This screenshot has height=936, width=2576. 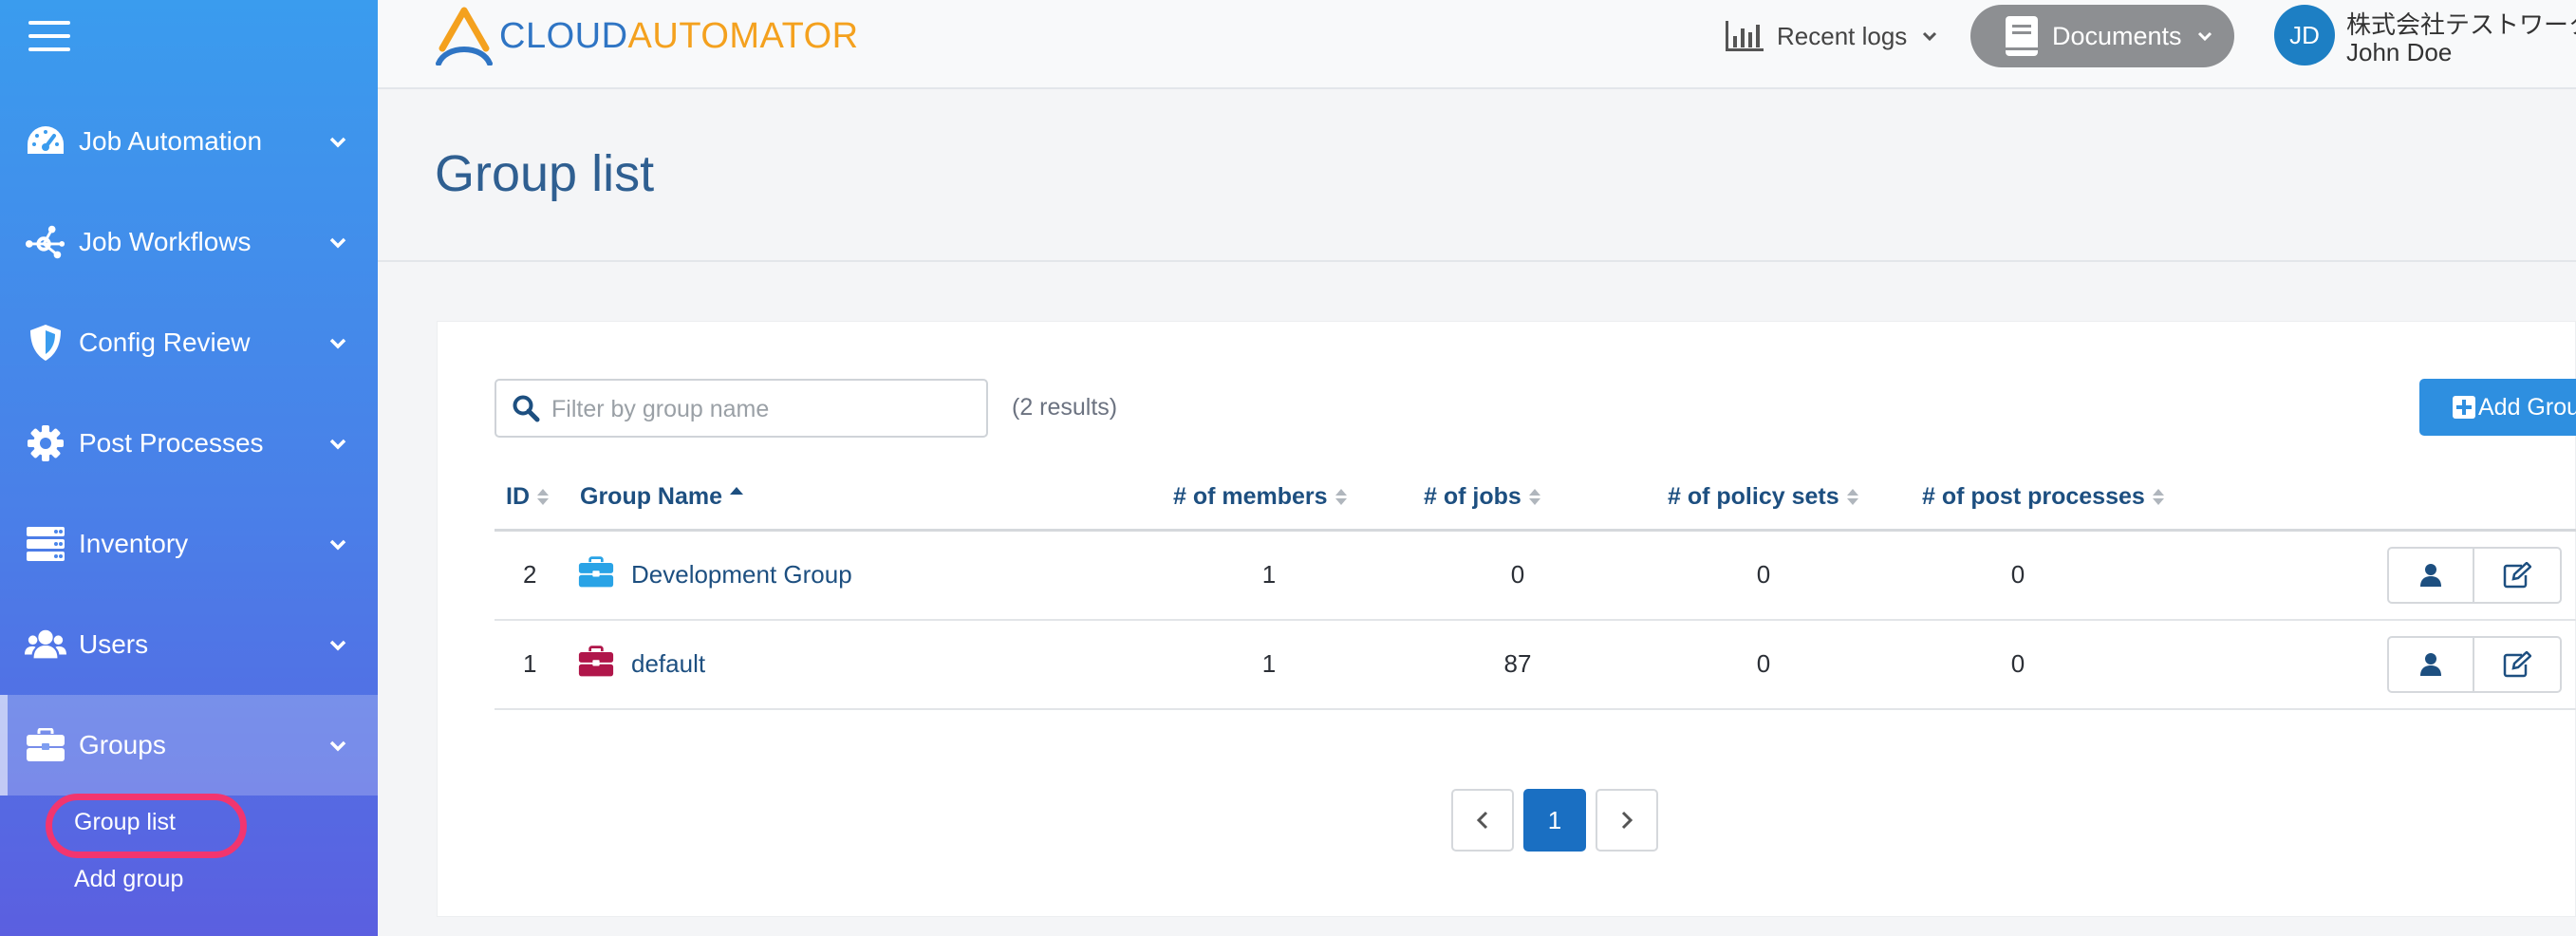 What do you see at coordinates (49, 37) in the screenshot?
I see `hamburger-menu-icon` at bounding box center [49, 37].